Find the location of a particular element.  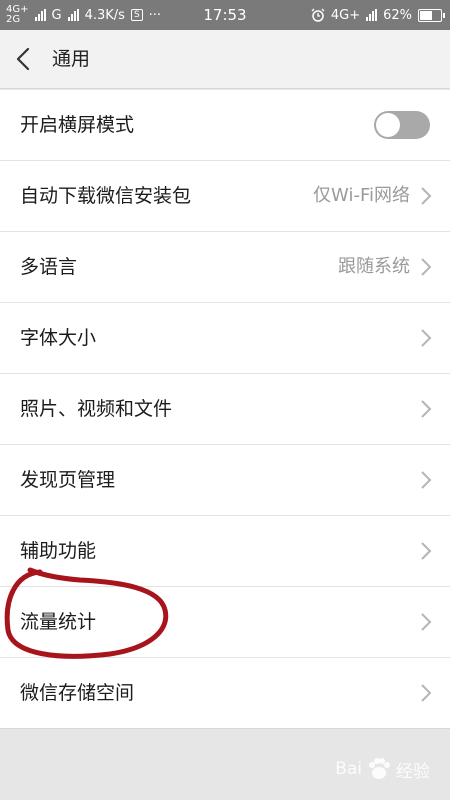

baidu-paw-icon is located at coordinates (379, 768).